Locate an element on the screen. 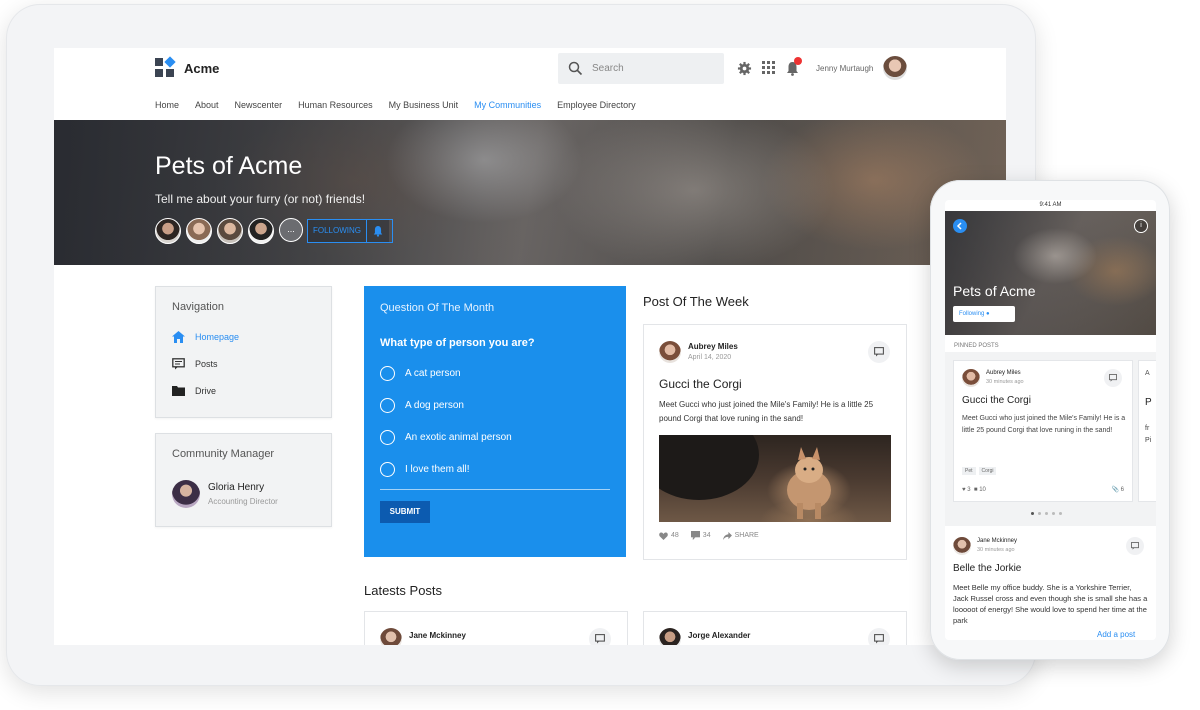 This screenshot has height=710, width=1200. latest-posts-heading: Latests Posts is located at coordinates (403, 590).